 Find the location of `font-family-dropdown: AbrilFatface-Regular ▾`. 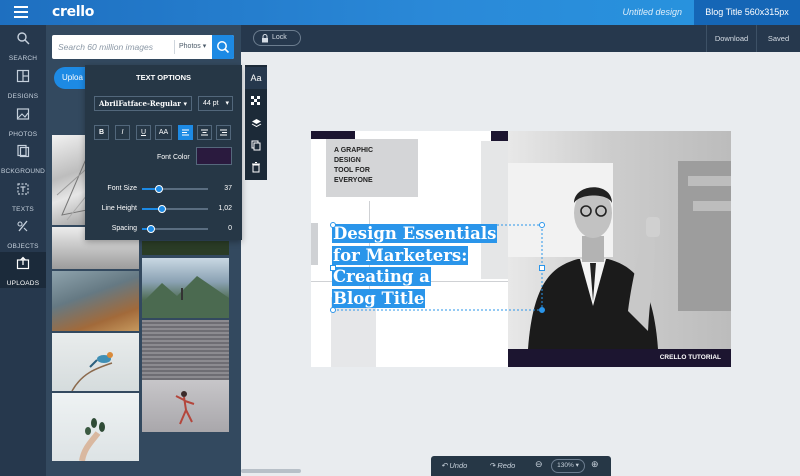

font-family-dropdown: AbrilFatface-Regular ▾ is located at coordinates (143, 103).